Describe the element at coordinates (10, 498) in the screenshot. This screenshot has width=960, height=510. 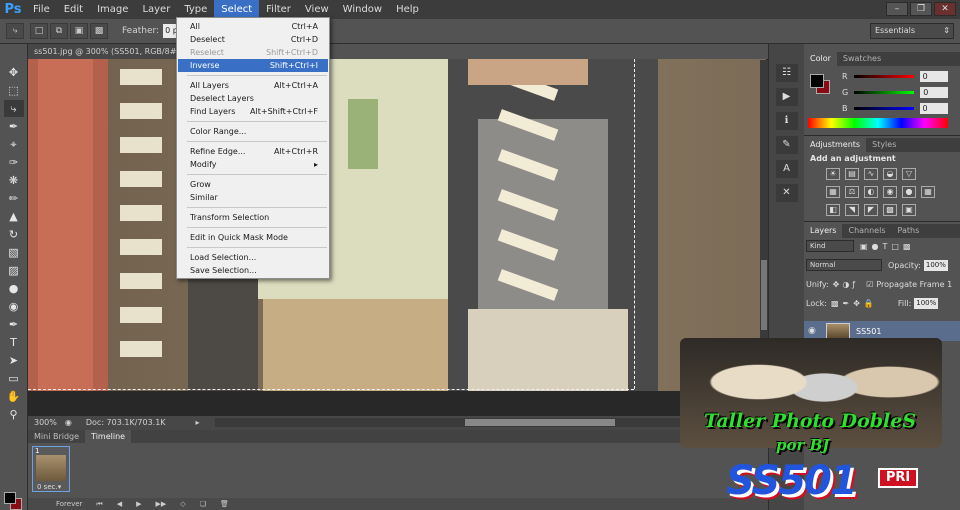
I see `foreground-color-swatch` at that location.